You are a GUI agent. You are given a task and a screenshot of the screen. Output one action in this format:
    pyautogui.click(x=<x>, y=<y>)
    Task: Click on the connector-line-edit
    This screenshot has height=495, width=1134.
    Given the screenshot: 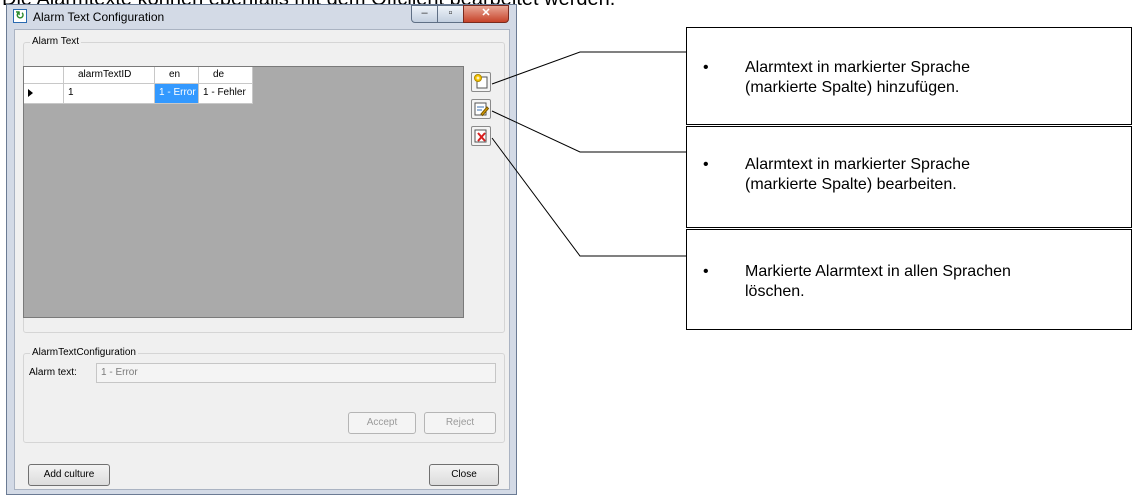 What is the action you would take?
    pyautogui.click(x=588, y=131)
    